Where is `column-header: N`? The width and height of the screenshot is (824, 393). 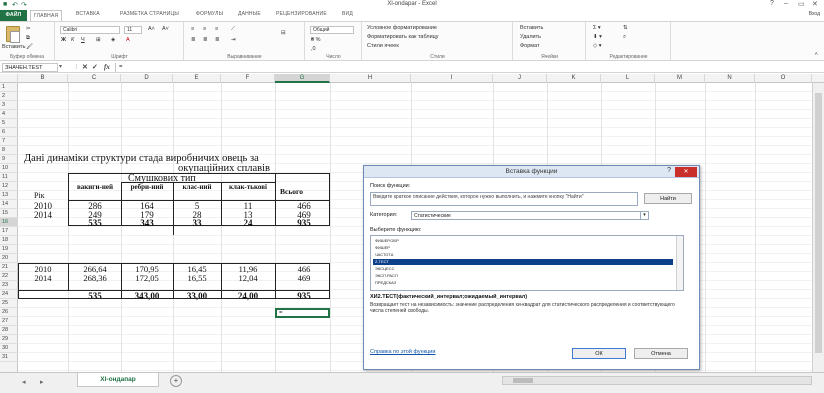
column-header: N is located at coordinates (730, 78).